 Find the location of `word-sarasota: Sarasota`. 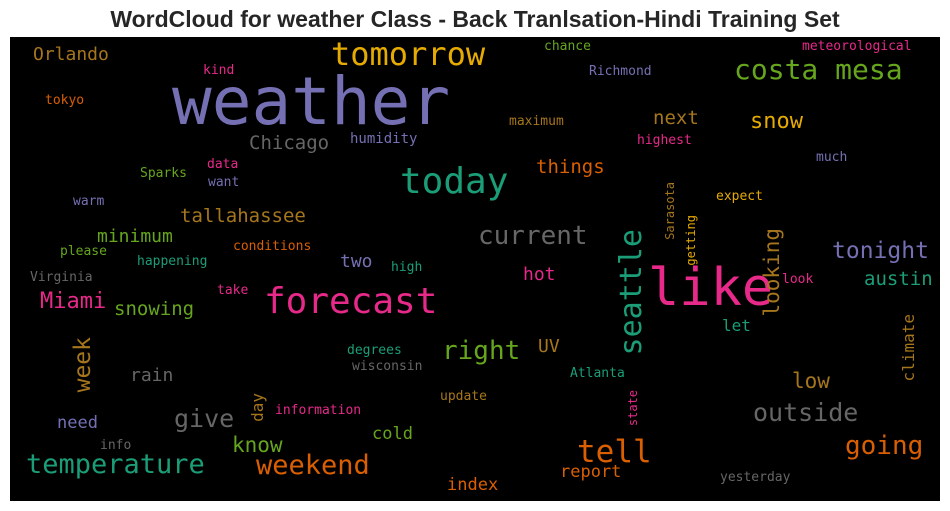

word-sarasota: Sarasota is located at coordinates (670, 211).